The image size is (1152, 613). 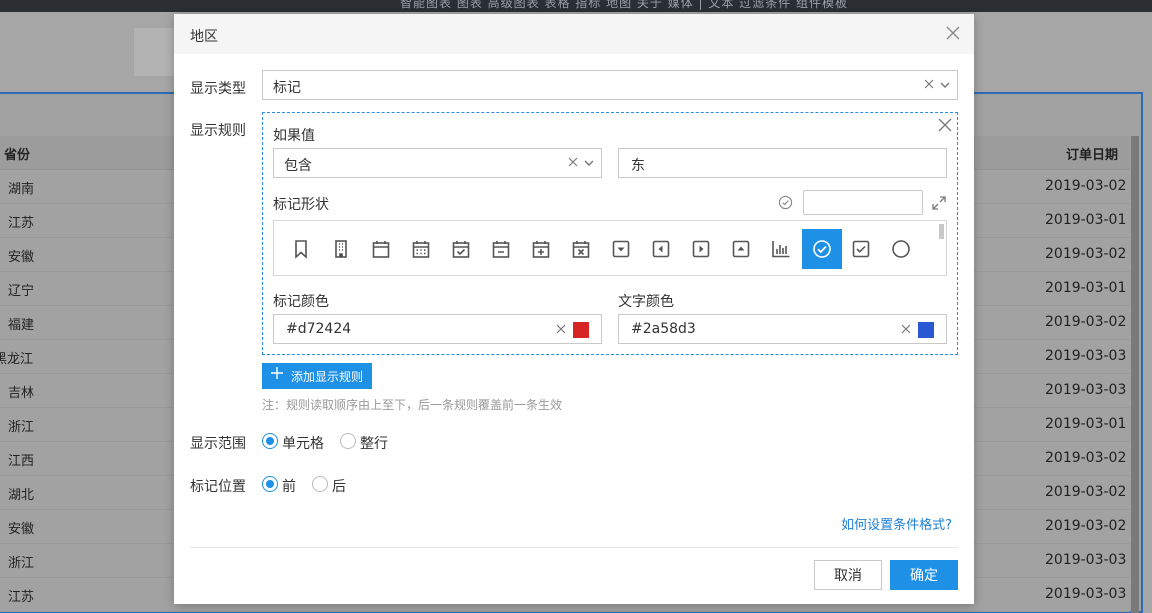 I want to click on caret-square-down-icon, so click(x=621, y=249).